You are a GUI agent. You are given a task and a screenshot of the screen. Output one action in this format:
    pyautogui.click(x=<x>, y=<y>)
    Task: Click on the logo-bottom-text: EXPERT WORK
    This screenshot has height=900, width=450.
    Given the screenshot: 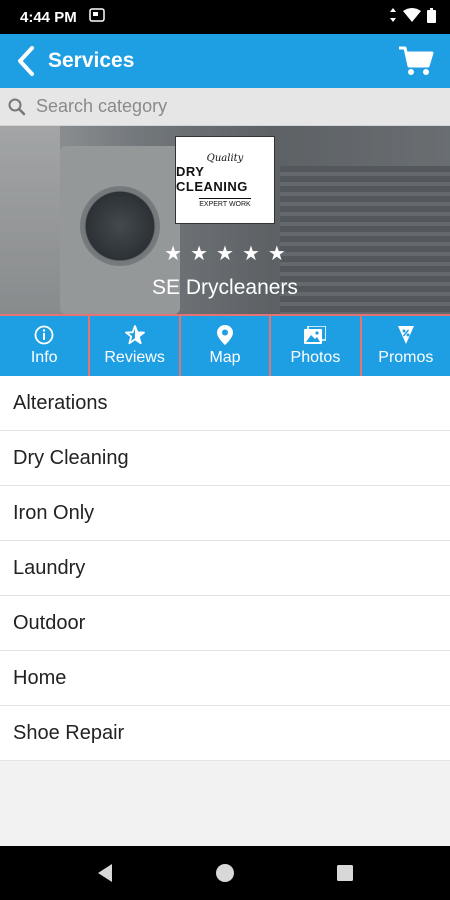 What is the action you would take?
    pyautogui.click(x=225, y=202)
    